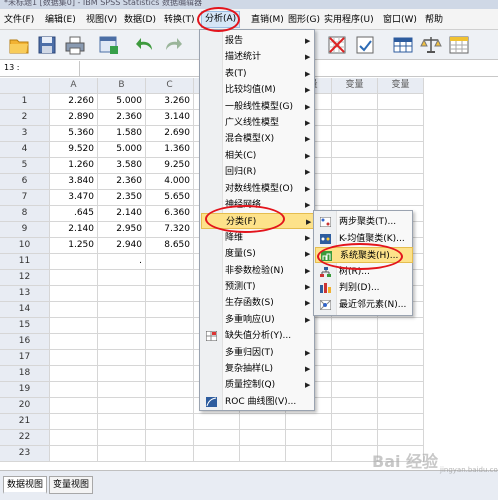 This screenshot has height=500, width=498. What do you see at coordinates (304, 20) in the screenshot?
I see `menu-graphs: 图形(G)` at bounding box center [304, 20].